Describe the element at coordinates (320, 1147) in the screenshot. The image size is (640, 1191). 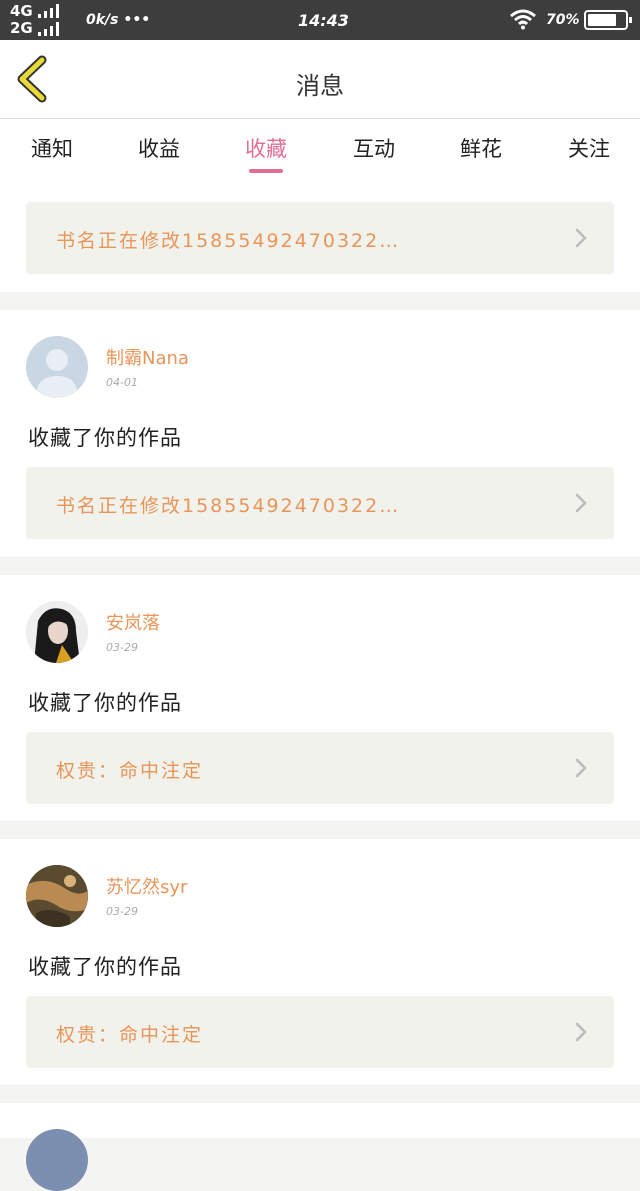
I see `message-card` at that location.